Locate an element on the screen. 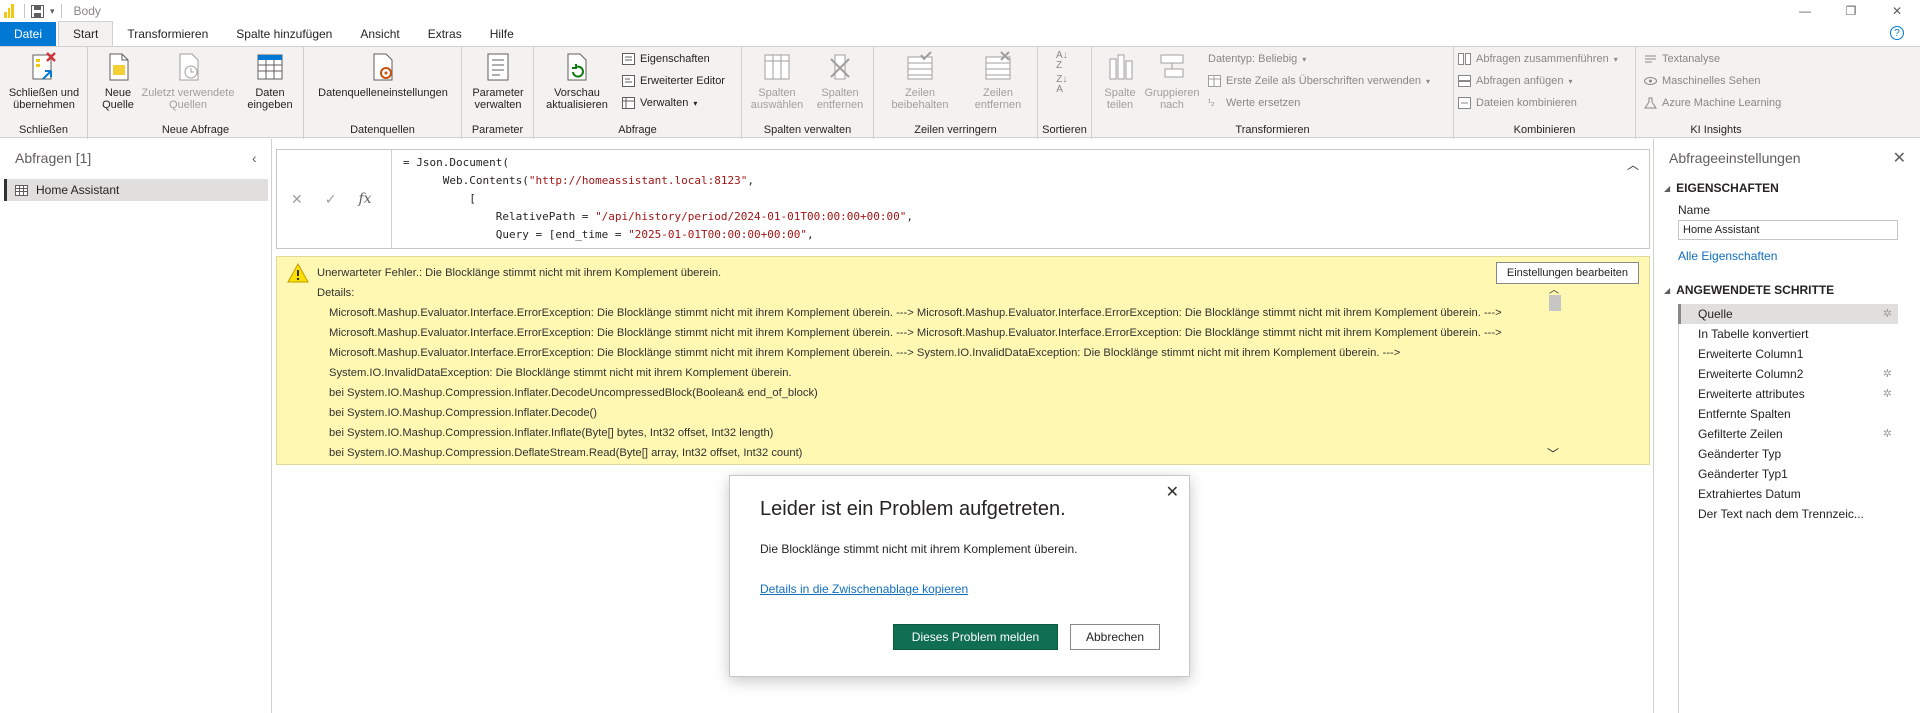  keep-rows-button: Zeilen beibehalten is located at coordinates (920, 81).